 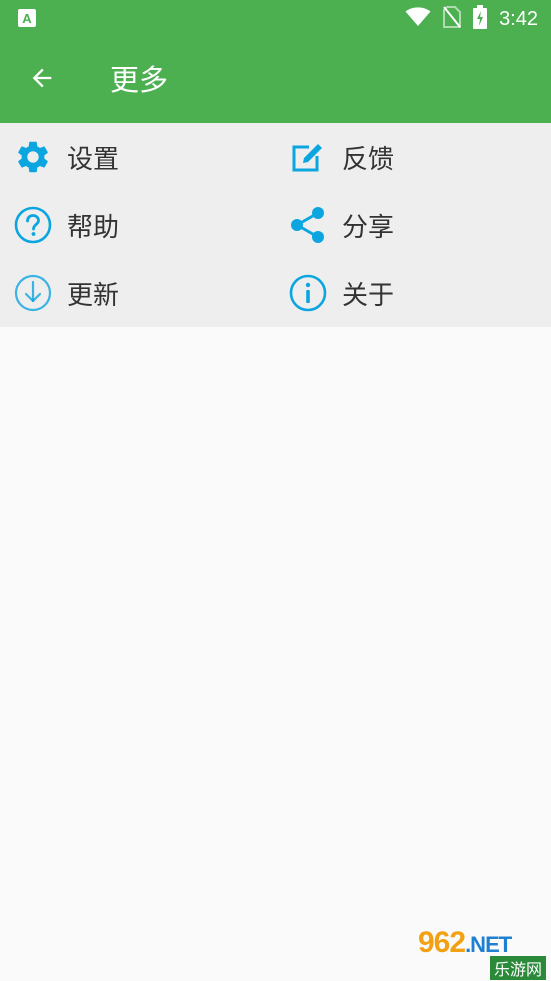 I want to click on back-button, so click(x=42, y=80).